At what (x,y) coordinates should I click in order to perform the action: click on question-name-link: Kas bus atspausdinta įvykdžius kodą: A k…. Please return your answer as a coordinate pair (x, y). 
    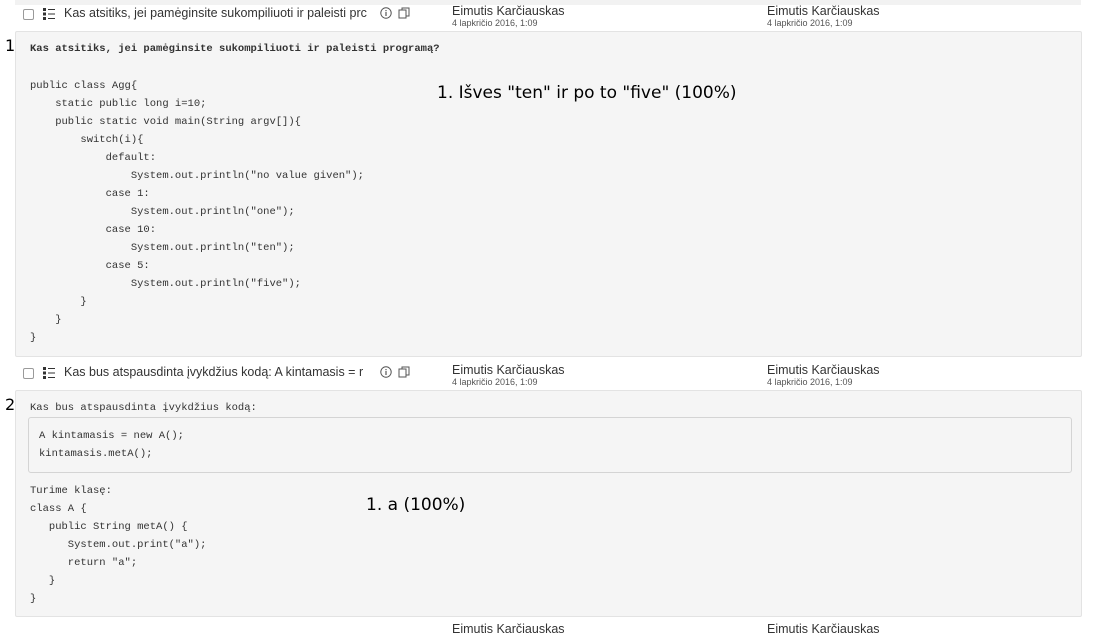
    Looking at the image, I should click on (220, 372).